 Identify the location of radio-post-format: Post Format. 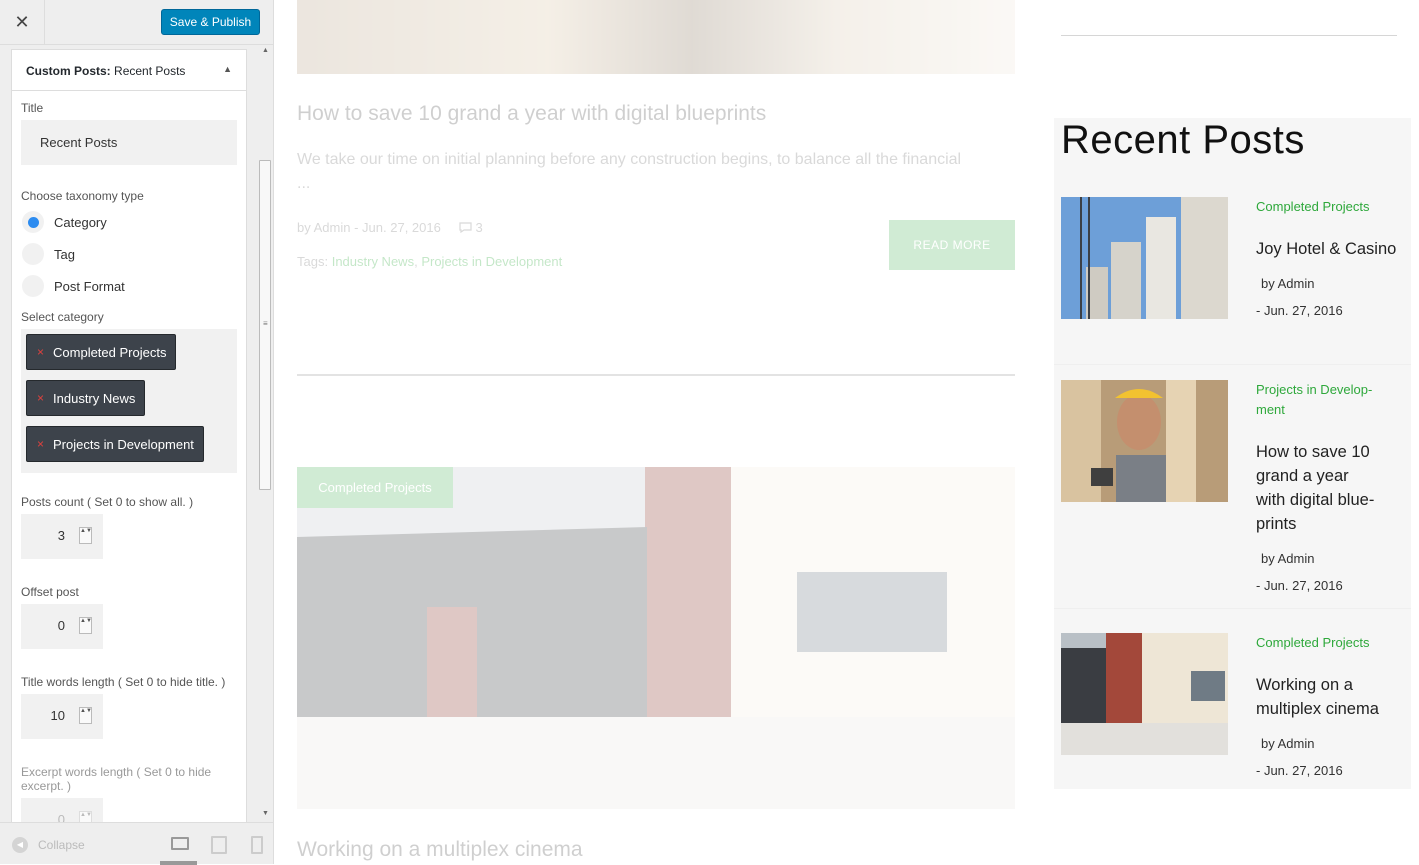
(129, 286).